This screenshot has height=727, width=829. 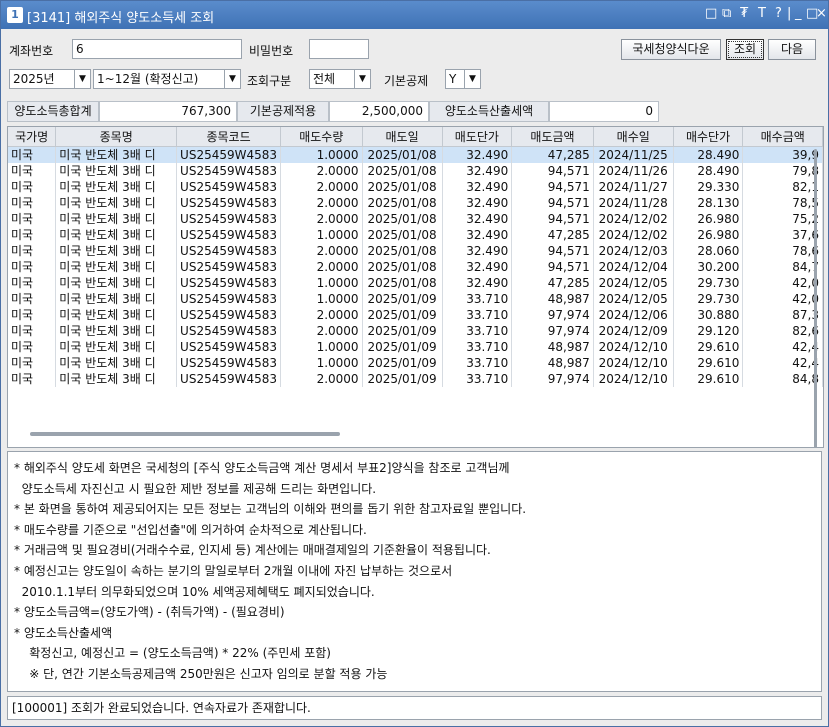 What do you see at coordinates (50, 79) in the screenshot?
I see `year-select: 2025년 ▼` at bounding box center [50, 79].